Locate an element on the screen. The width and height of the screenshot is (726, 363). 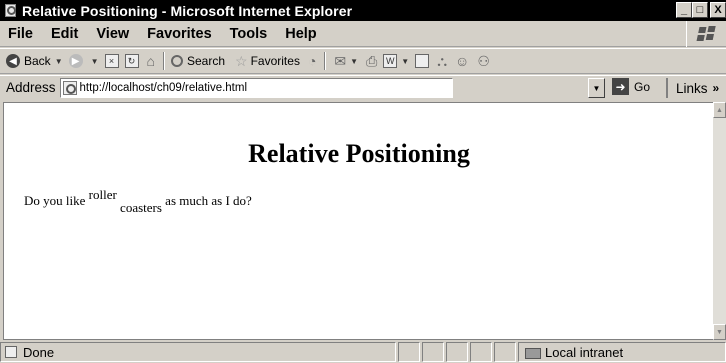
menu-favorites: Favorites is located at coordinates (179, 34).